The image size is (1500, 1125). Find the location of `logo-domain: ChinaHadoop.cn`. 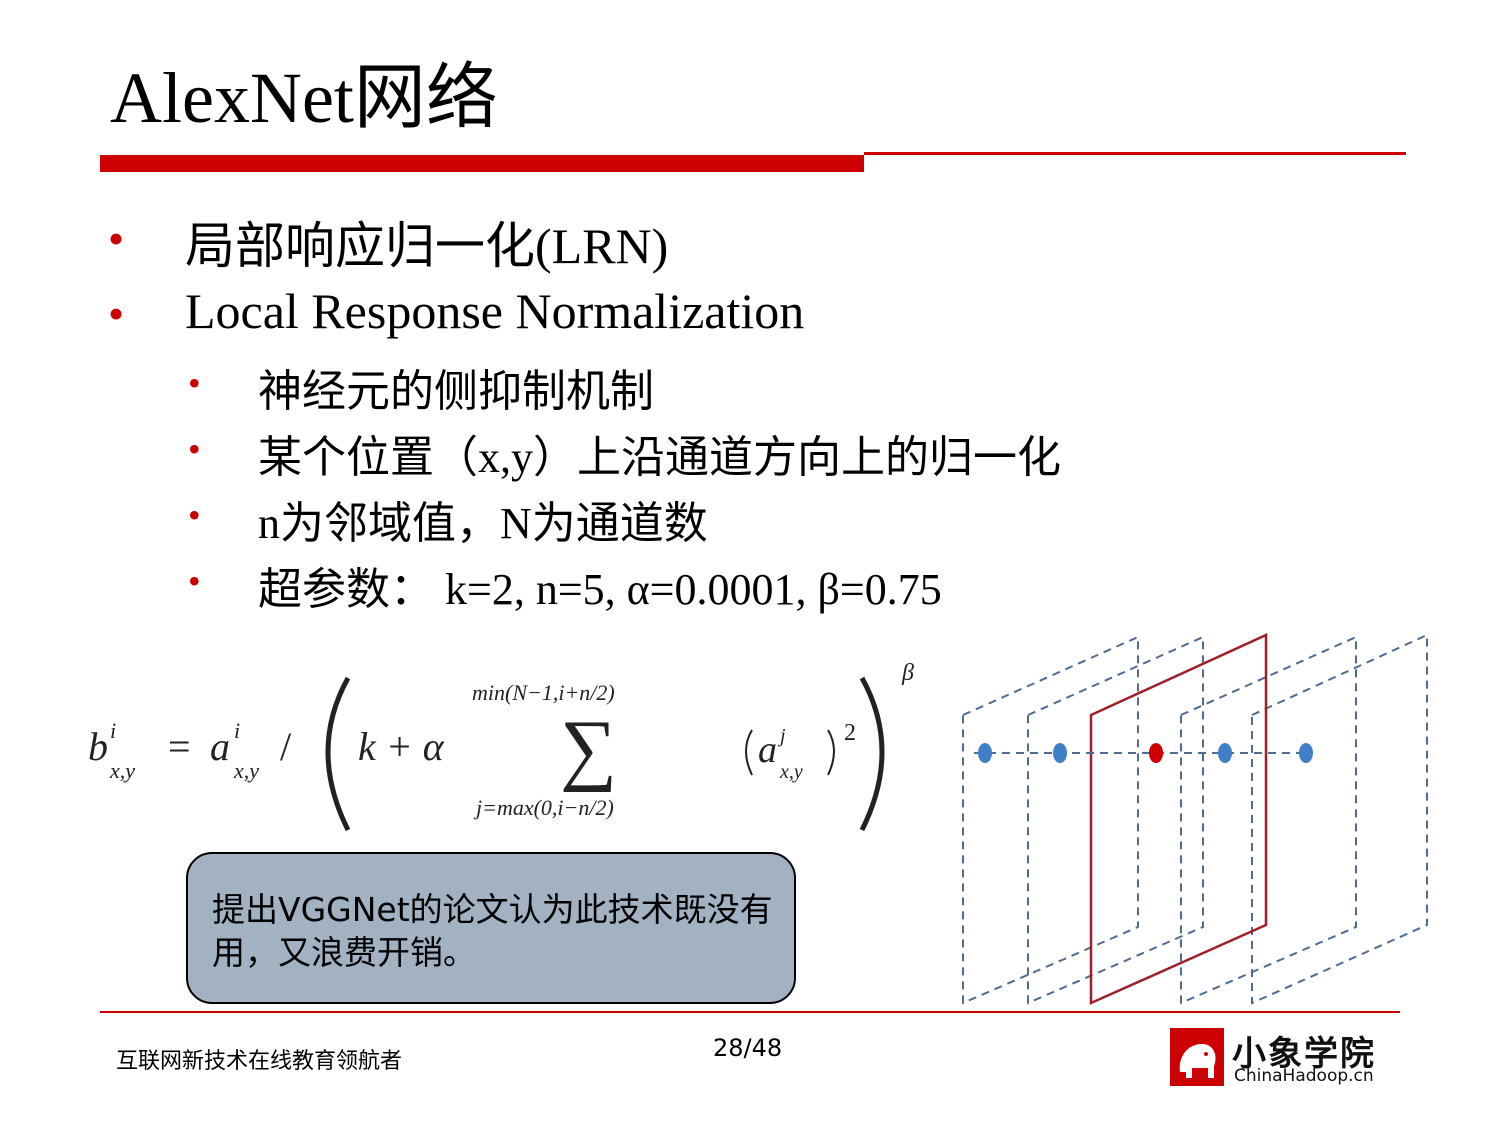

logo-domain: ChinaHadoop.cn is located at coordinates (1304, 1076).